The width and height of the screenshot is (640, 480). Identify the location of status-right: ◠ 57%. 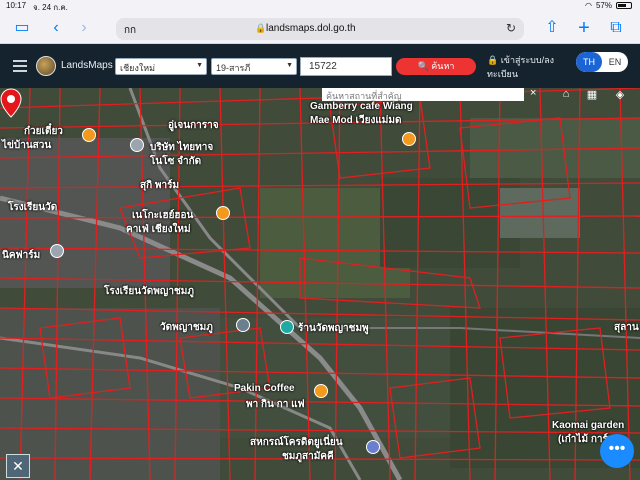
(608, 5).